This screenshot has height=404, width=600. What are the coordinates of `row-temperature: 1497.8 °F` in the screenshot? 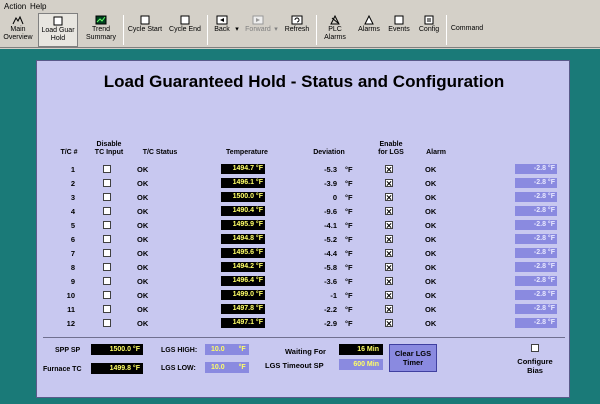 It's located at (243, 309).